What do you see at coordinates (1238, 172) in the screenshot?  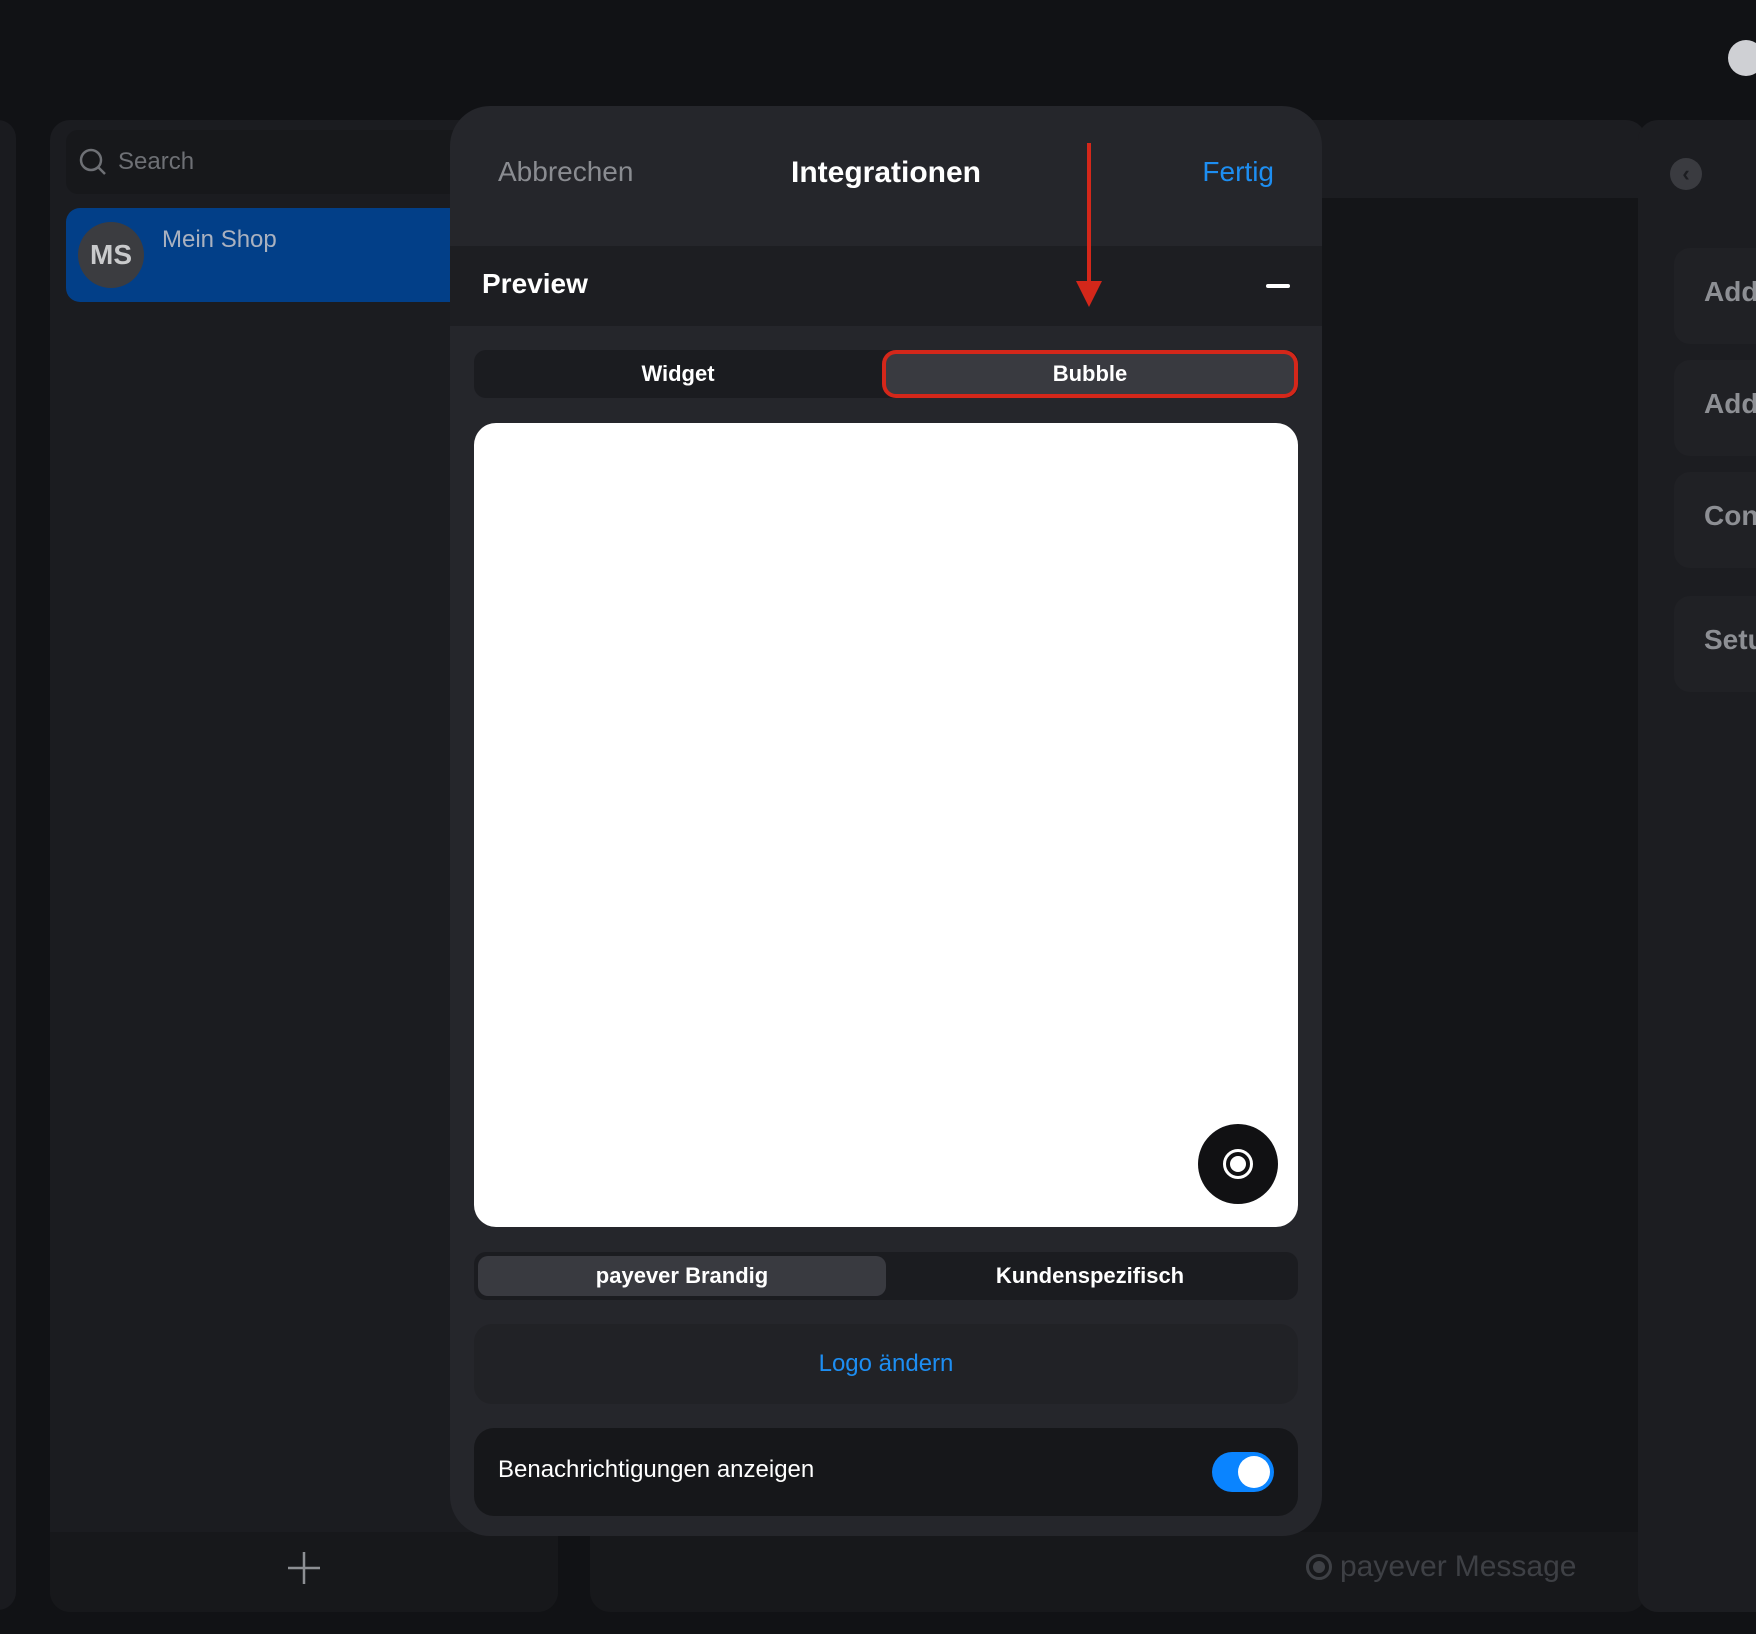 I see `done-button: Fertig` at bounding box center [1238, 172].